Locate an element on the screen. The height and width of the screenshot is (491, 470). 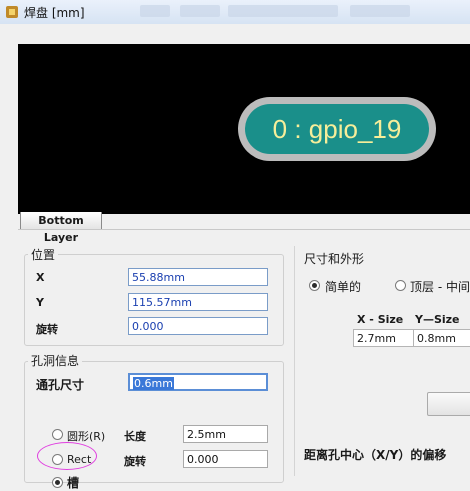
hole-rotation-field: 0.000 is located at coordinates (225, 459).